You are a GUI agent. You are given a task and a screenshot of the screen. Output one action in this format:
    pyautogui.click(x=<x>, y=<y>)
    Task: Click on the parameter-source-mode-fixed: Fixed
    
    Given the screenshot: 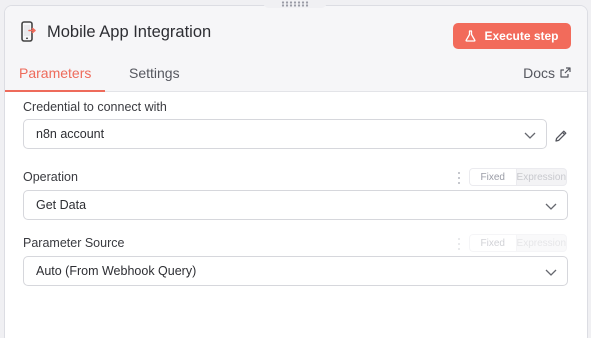 What is the action you would take?
    pyautogui.click(x=493, y=243)
    